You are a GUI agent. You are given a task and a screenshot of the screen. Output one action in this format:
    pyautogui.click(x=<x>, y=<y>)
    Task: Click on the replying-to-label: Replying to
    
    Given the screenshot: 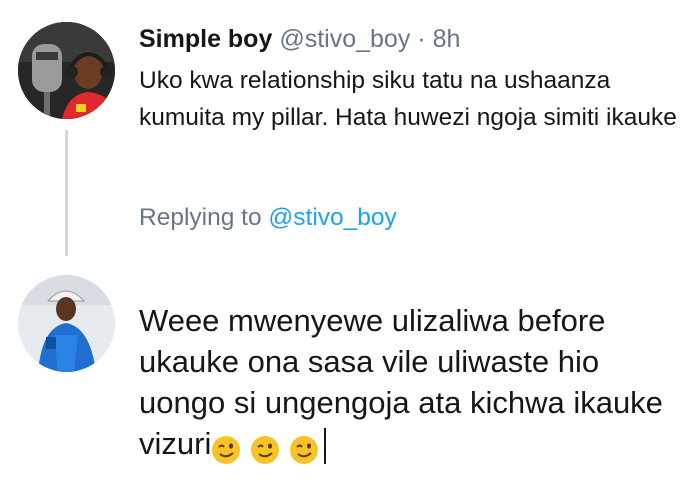 What is the action you would take?
    pyautogui.click(x=200, y=217)
    